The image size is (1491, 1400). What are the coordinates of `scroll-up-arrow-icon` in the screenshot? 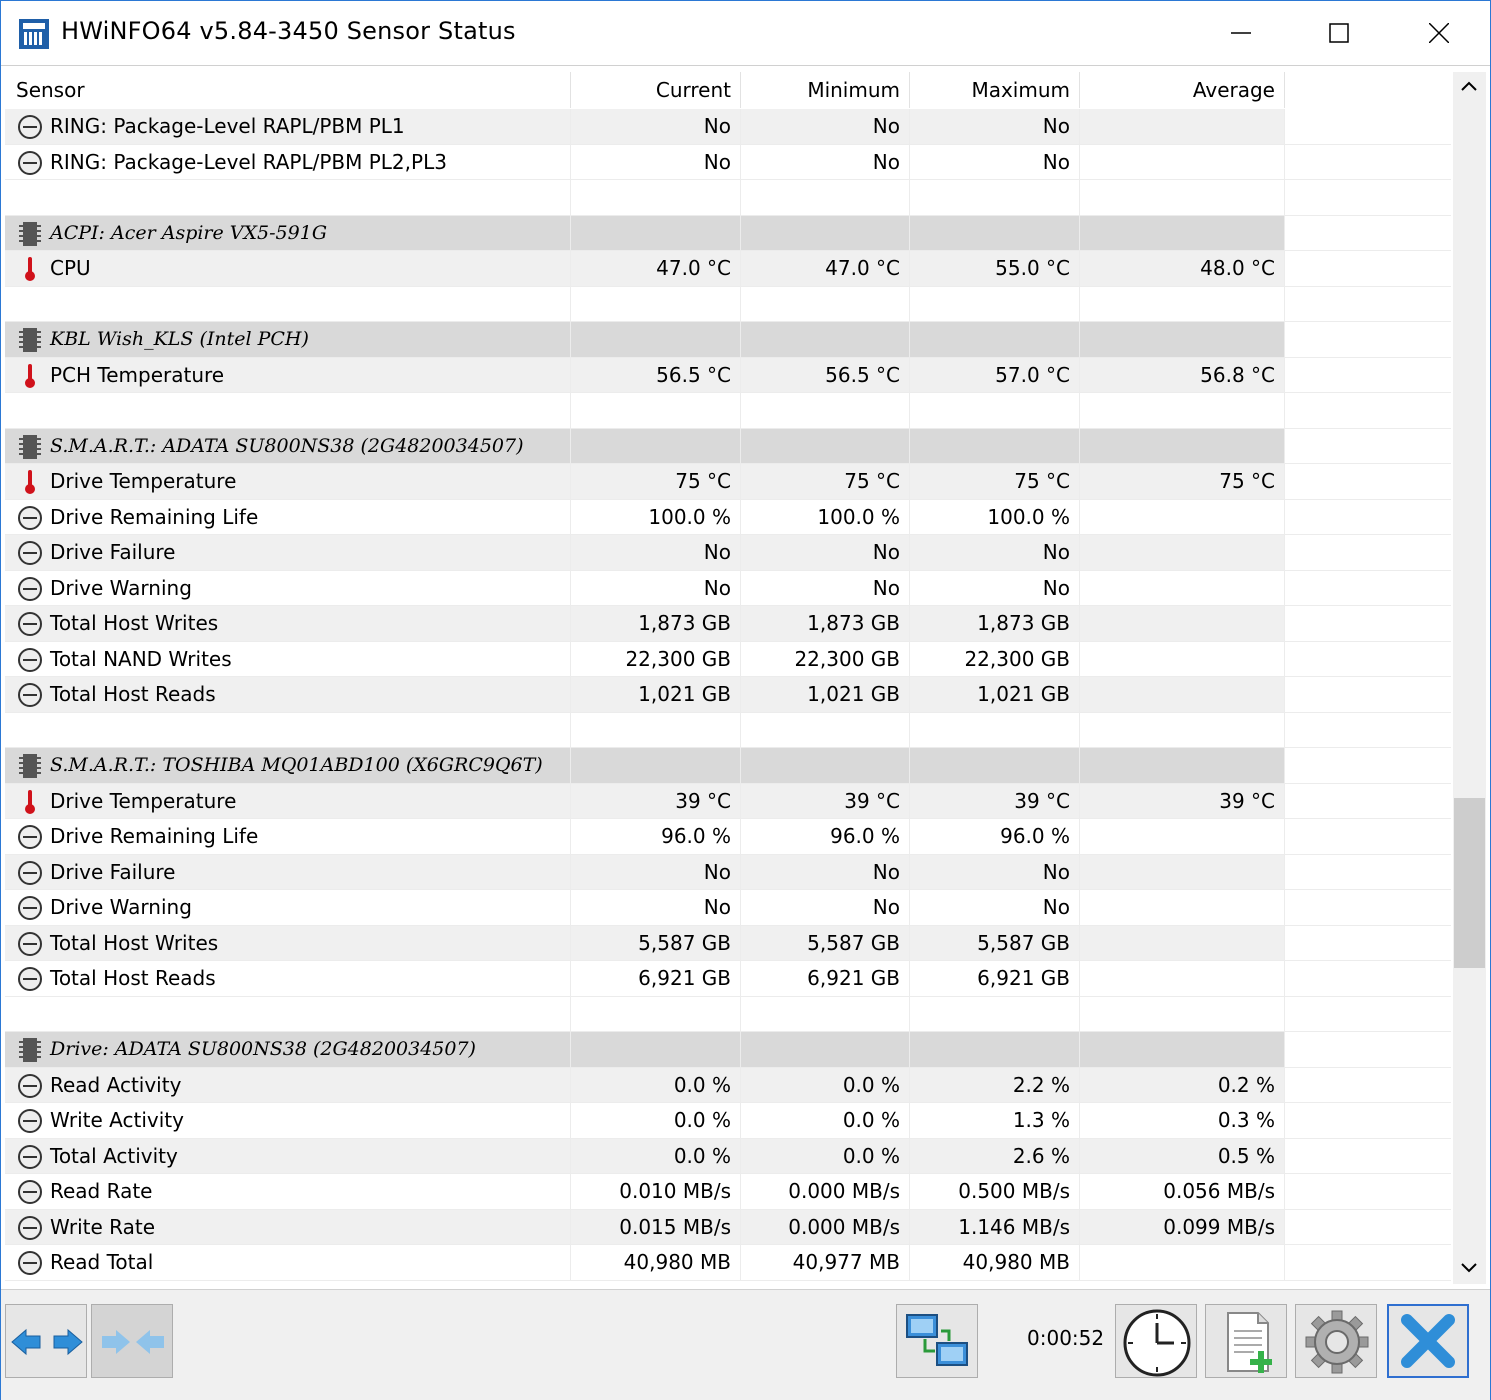 It's located at (1469, 86).